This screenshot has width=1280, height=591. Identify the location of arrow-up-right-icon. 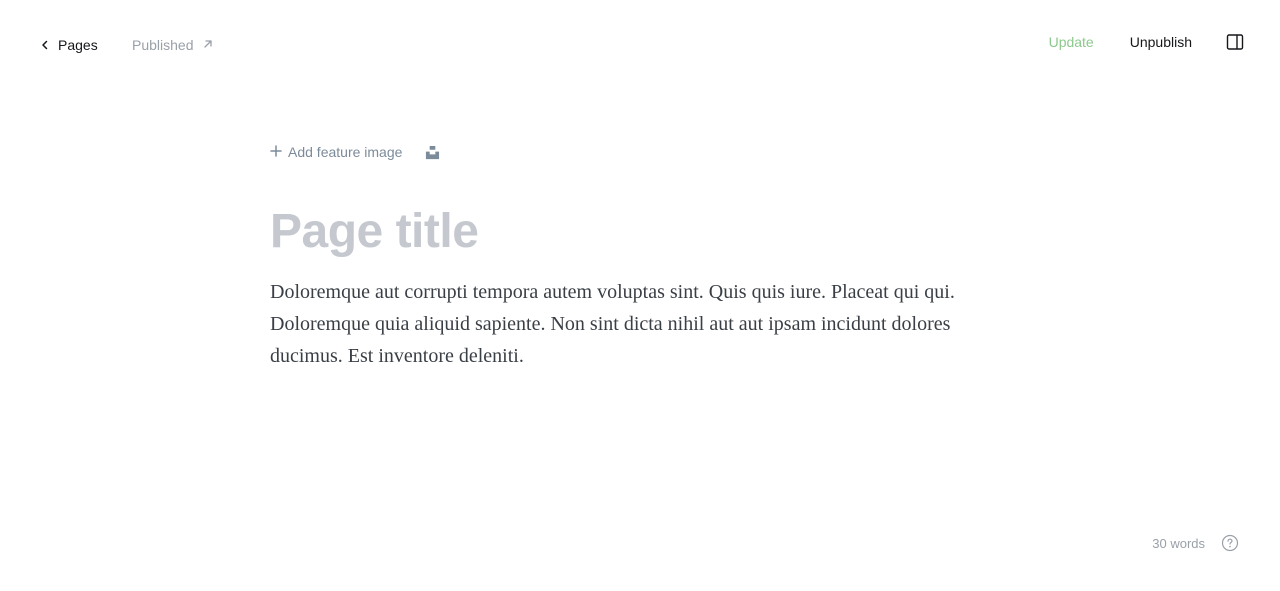
(208, 45).